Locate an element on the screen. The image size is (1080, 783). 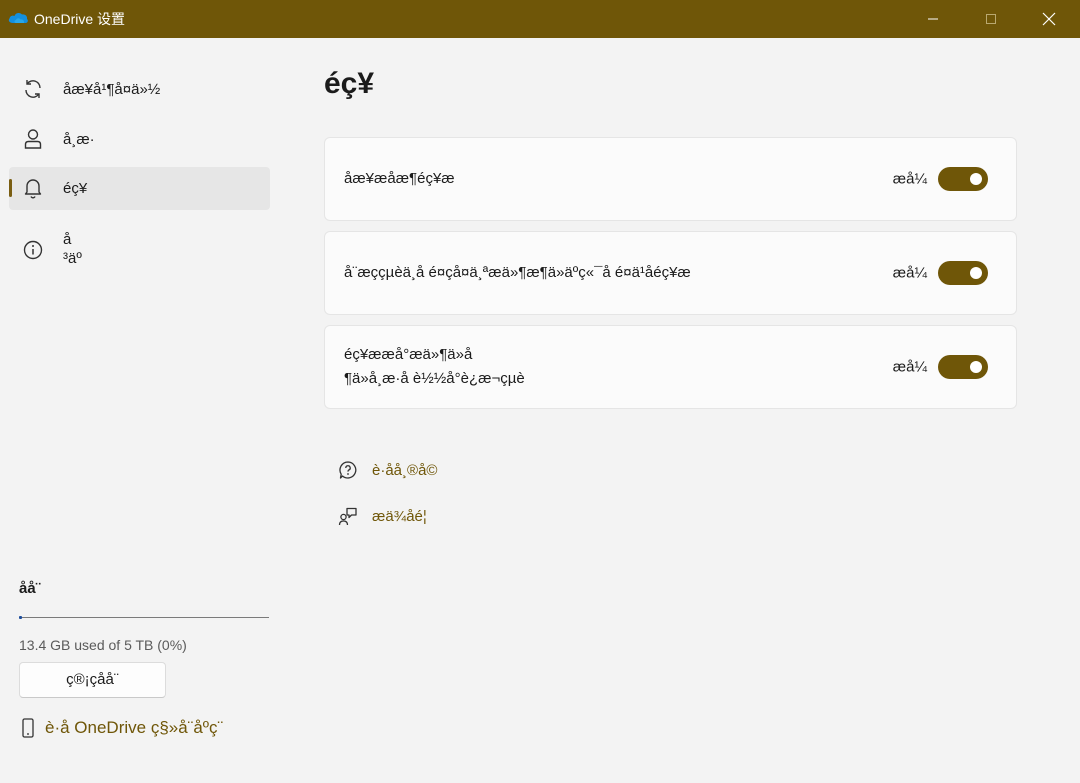
minimize-icon is located at coordinates (933, 19).